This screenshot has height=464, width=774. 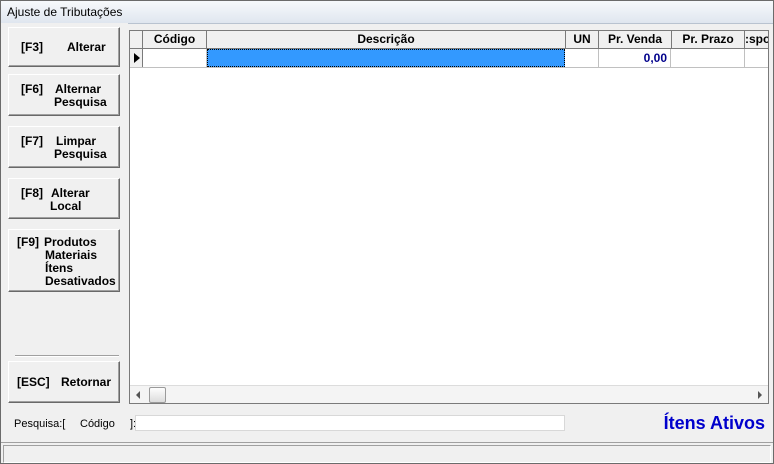 What do you see at coordinates (71, 255) in the screenshot?
I see `button-label: Materiais` at bounding box center [71, 255].